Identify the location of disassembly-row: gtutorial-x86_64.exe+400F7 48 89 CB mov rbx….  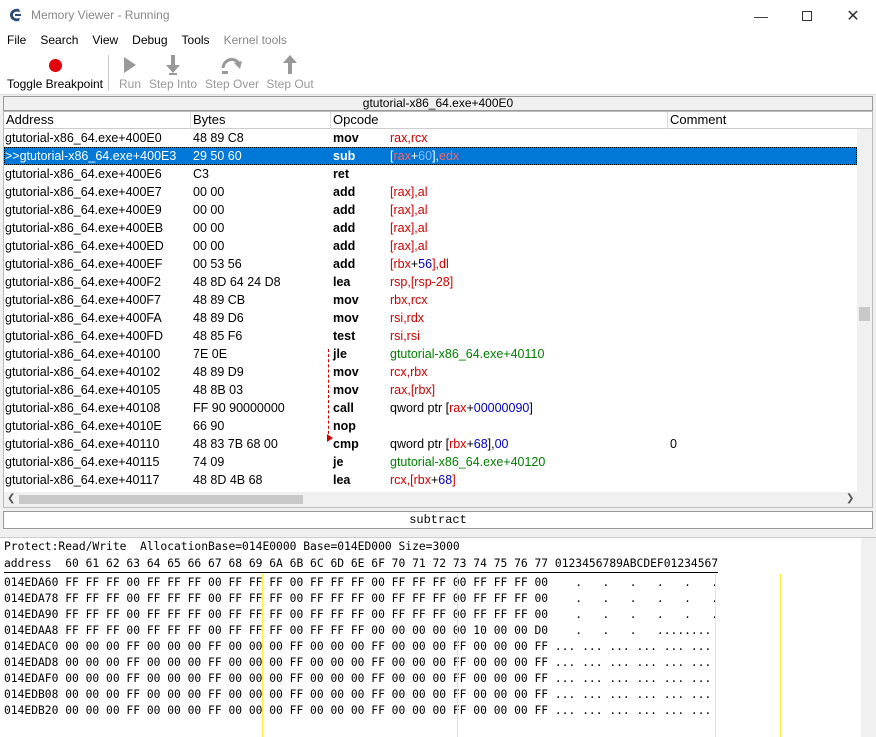
(430, 300).